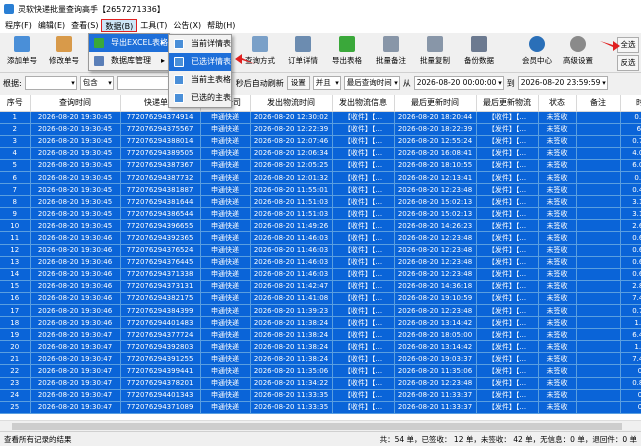 Image resolution: width=641 pixels, height=446 pixels. I want to click on export-submenu-item: 已选详情表, so click(200, 62).